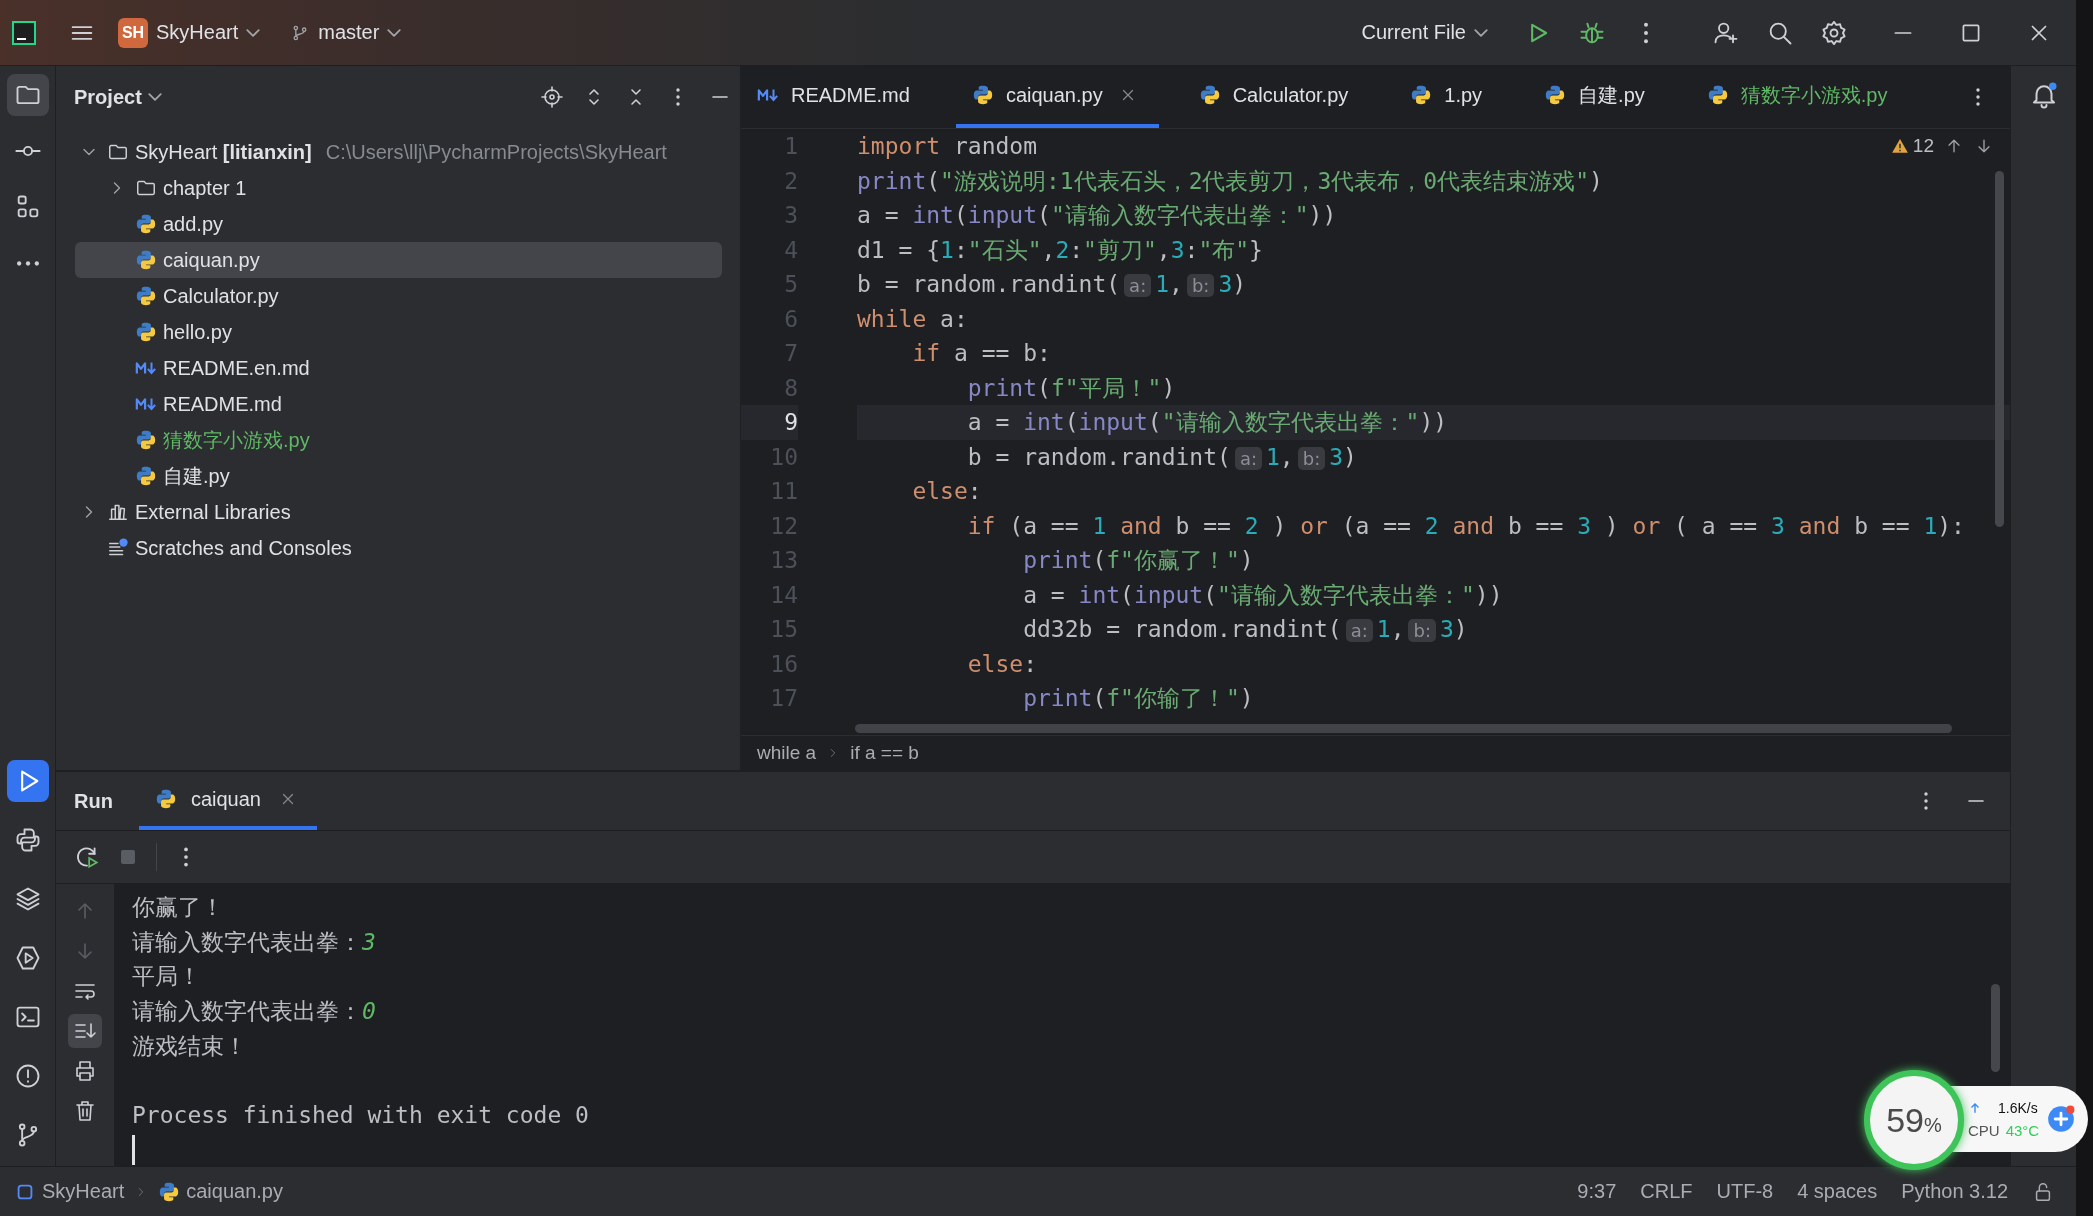  I want to click on project-badge: SH, so click(133, 32).